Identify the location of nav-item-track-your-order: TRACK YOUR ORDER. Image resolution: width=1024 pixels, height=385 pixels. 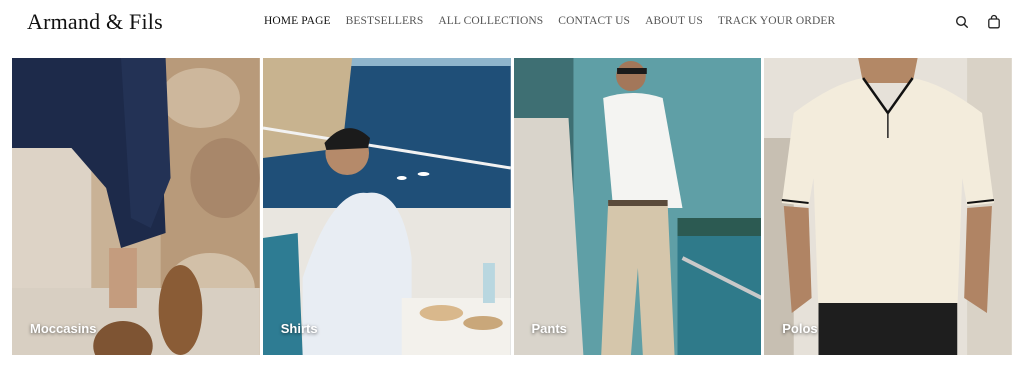
(776, 21).